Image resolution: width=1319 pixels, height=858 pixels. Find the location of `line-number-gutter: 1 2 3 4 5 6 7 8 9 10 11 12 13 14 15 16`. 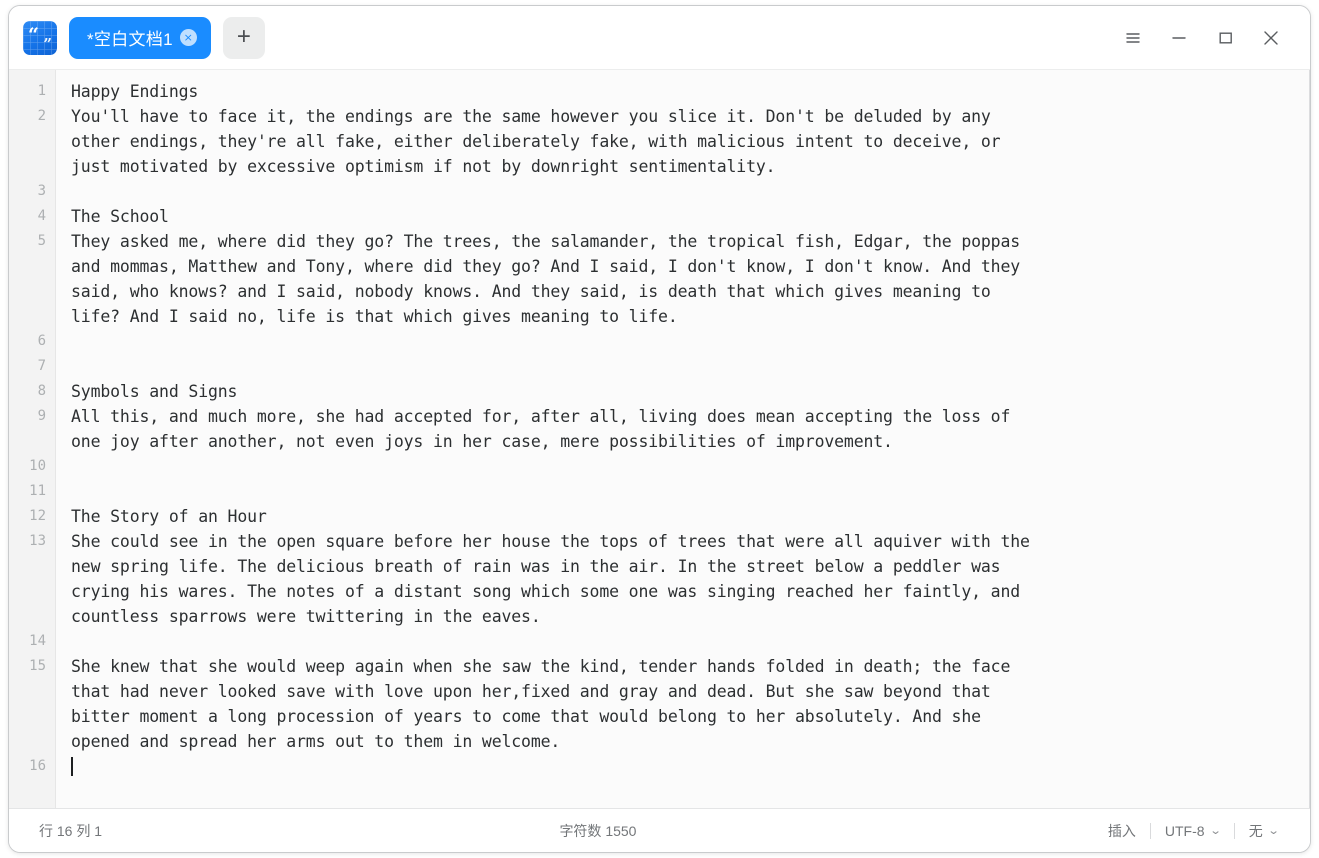

line-number-gutter: 1 2 3 4 5 6 7 8 9 10 11 12 13 14 15 16 is located at coordinates (32, 439).